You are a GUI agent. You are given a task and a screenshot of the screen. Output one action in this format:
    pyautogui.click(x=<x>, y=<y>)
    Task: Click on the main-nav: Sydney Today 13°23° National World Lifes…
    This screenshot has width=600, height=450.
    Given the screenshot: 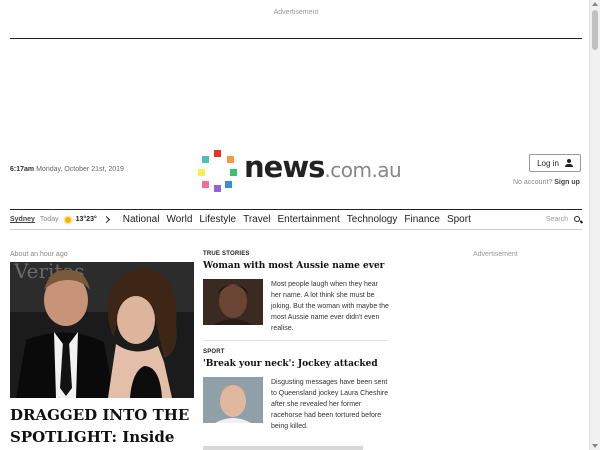 What is the action you would take?
    pyautogui.click(x=296, y=219)
    